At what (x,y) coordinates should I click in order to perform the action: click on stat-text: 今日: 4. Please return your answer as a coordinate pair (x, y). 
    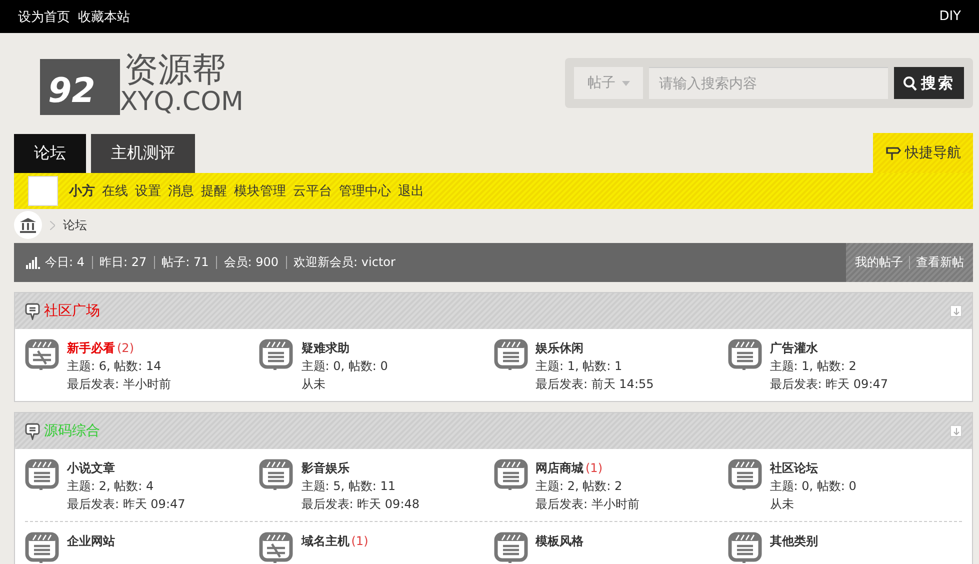
    Looking at the image, I should click on (64, 262).